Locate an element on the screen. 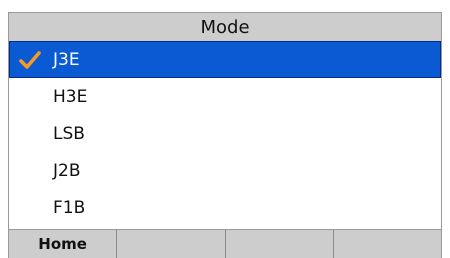 The image size is (450, 258). mode-item-label: H3E is located at coordinates (70, 96).